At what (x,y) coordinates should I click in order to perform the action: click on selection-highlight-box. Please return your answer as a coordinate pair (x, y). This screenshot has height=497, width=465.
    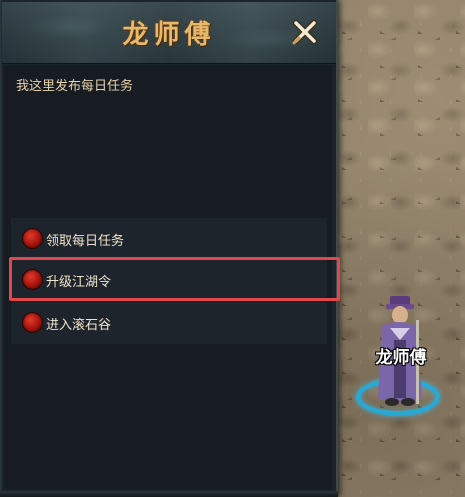
    Looking at the image, I should click on (174, 279).